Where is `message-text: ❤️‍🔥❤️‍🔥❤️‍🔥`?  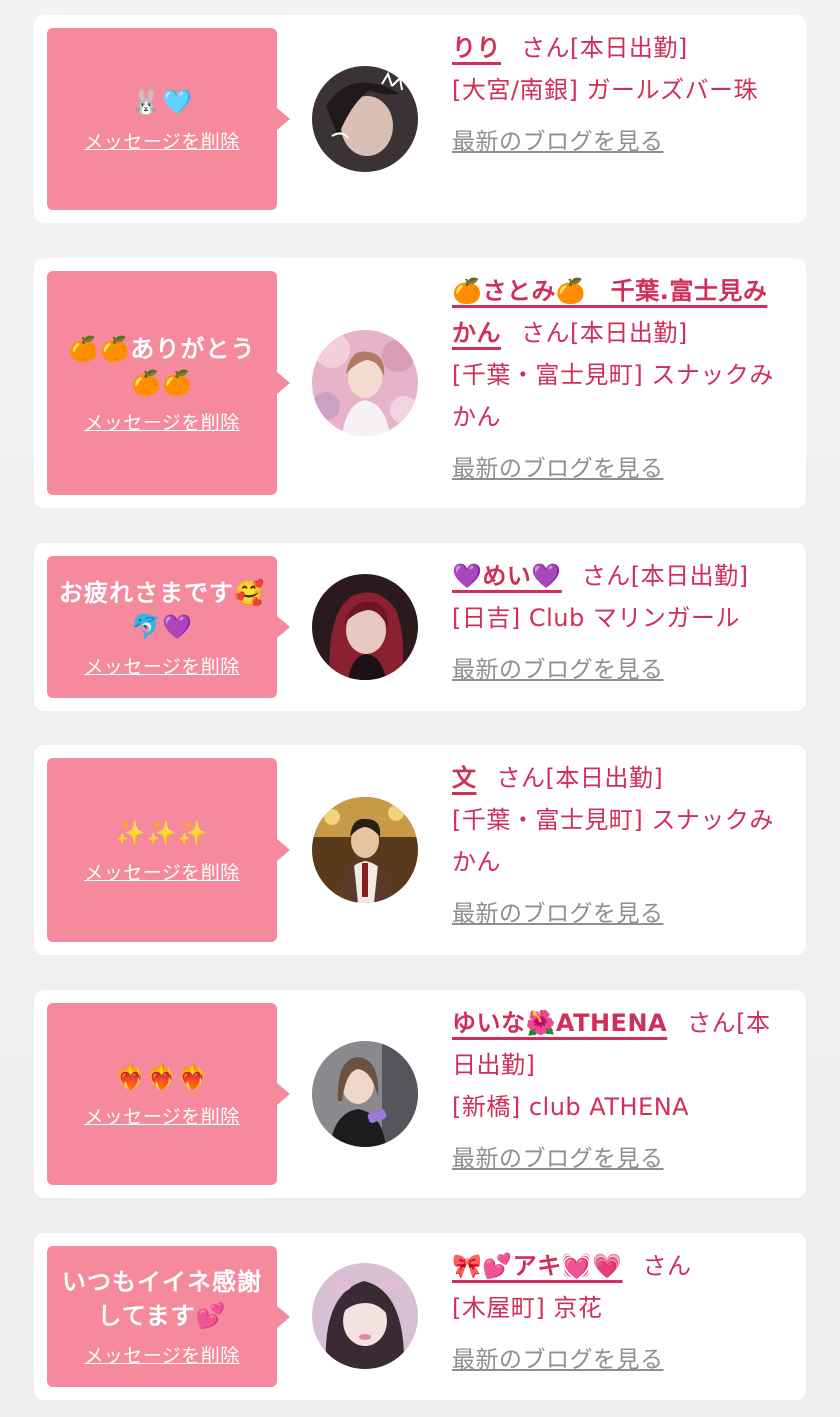 message-text: ❤️‍🔥❤️‍🔥❤️‍🔥 is located at coordinates (162, 1076).